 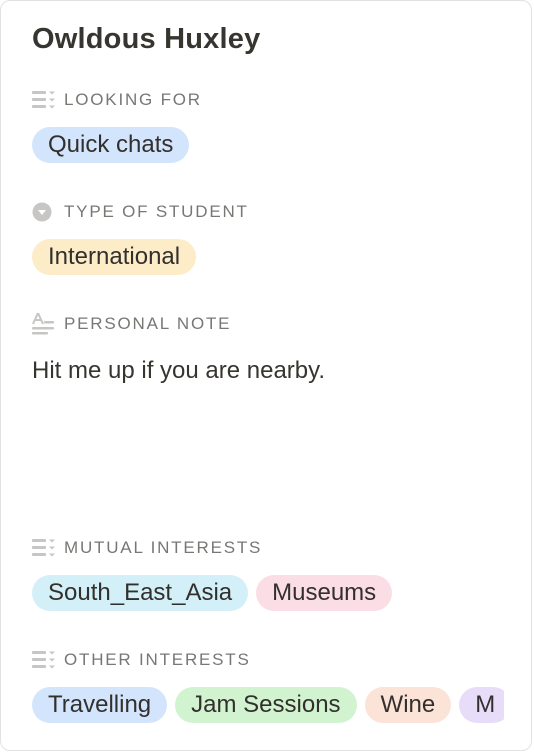 What do you see at coordinates (148, 323) in the screenshot?
I see `personal-note-label-text: PERSONAL NOTE` at bounding box center [148, 323].